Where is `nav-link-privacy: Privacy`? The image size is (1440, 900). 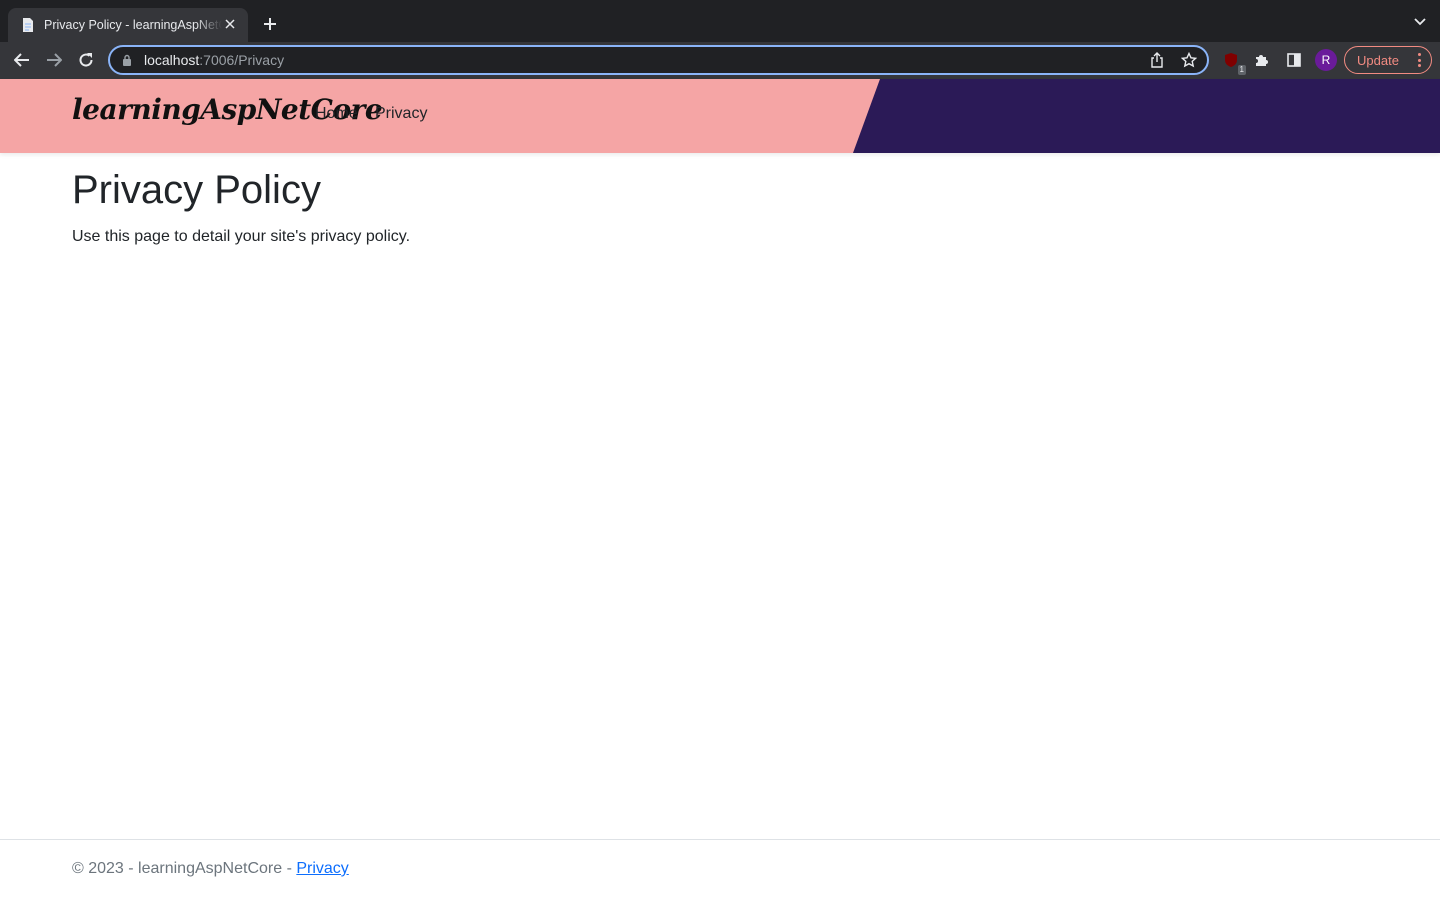
nav-link-privacy: Privacy is located at coordinates (401, 114).